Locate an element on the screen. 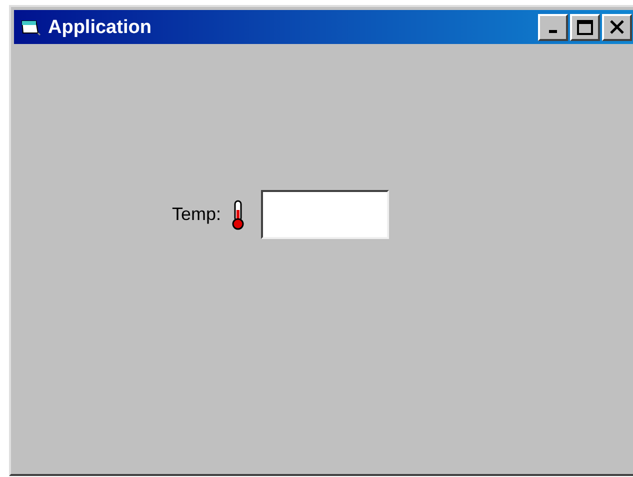 Image resolution: width=633 pixels, height=477 pixels. close-button is located at coordinates (617, 27).